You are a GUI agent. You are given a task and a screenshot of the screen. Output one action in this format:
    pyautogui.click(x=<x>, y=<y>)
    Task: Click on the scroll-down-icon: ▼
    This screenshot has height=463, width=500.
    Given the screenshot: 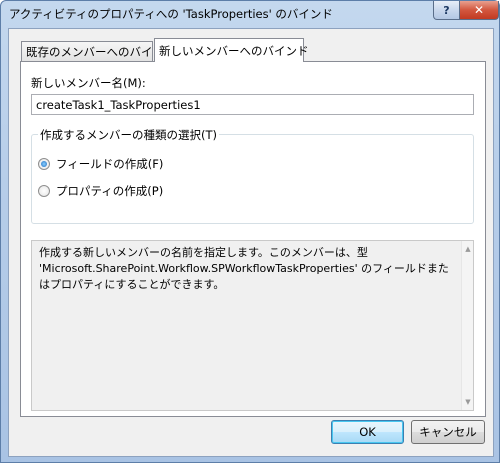 What is the action you would take?
    pyautogui.click(x=468, y=402)
    